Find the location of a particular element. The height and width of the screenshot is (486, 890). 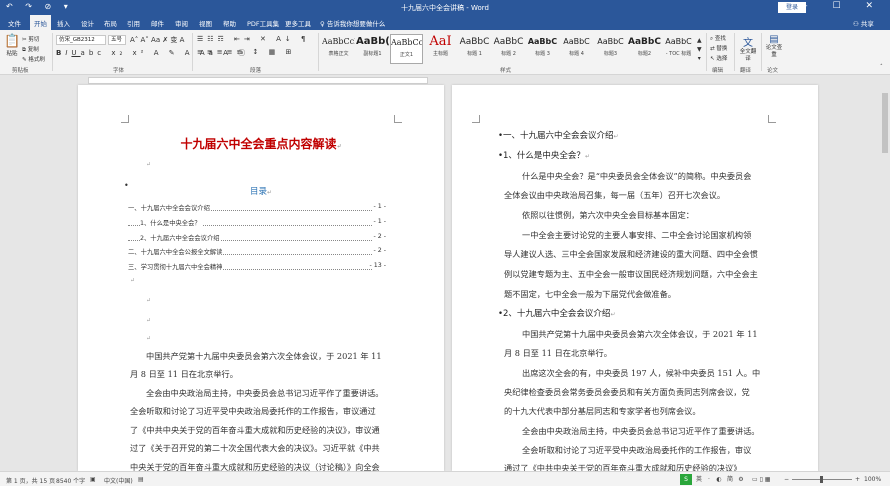

styles-scroll-icons: ▲ ▼ ▾ is located at coordinates (699, 49).